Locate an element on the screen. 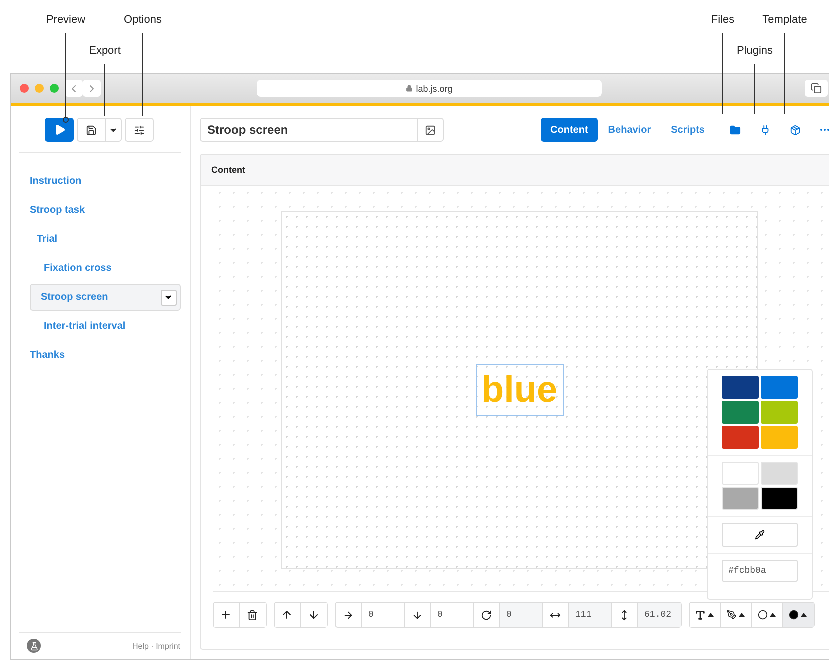  move-up-button is located at coordinates (287, 615).